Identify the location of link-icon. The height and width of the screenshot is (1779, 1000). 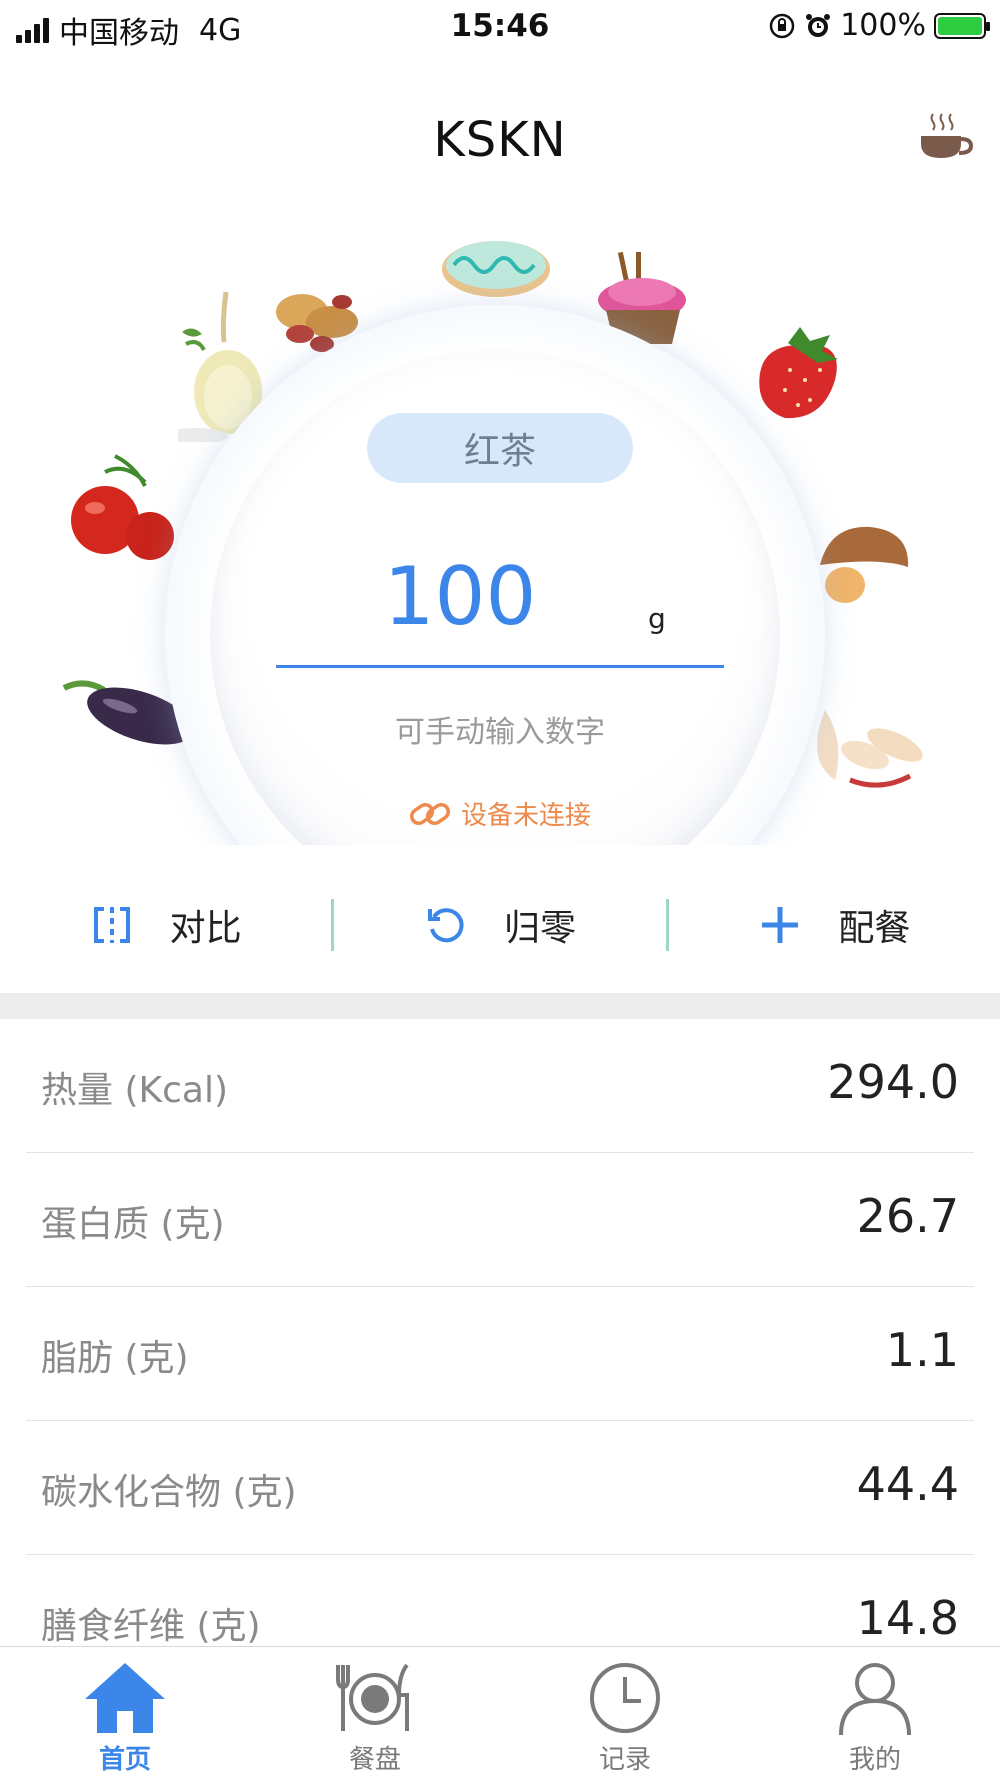
(430, 813).